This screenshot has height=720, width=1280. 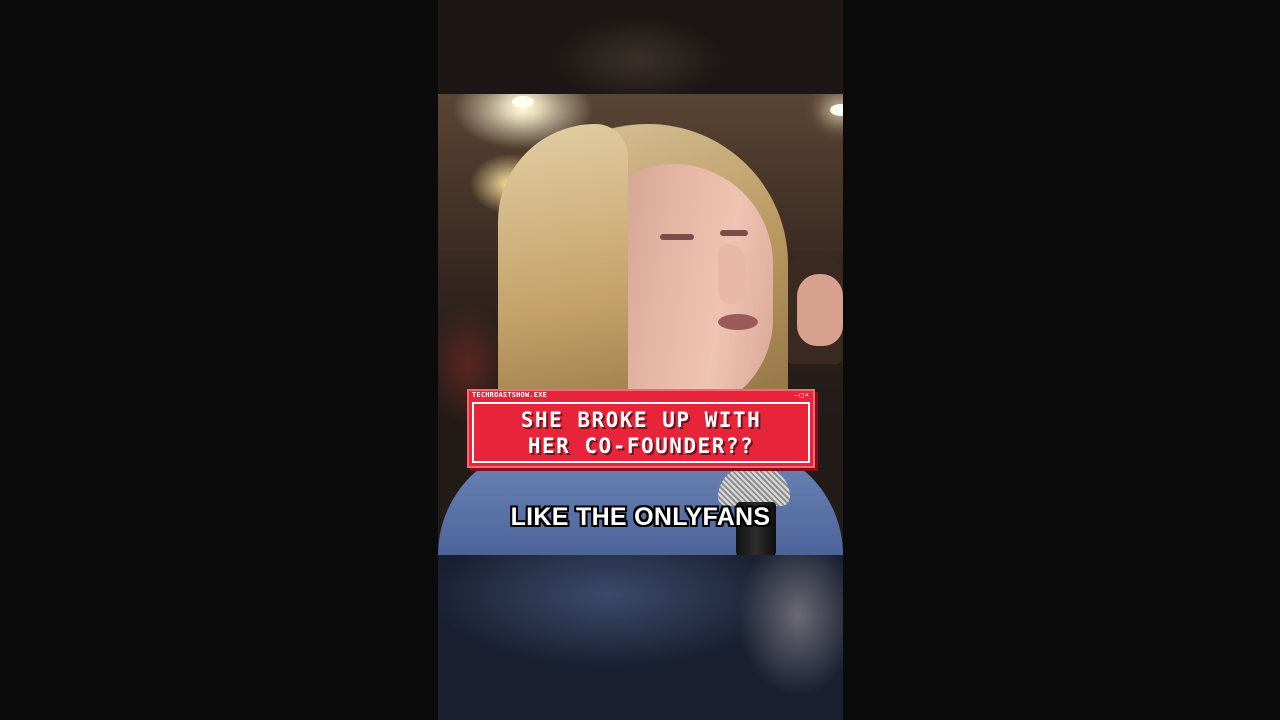 What do you see at coordinates (510, 395) in the screenshot?
I see `retro-window-title: TECHROASTSHOW.EXE` at bounding box center [510, 395].